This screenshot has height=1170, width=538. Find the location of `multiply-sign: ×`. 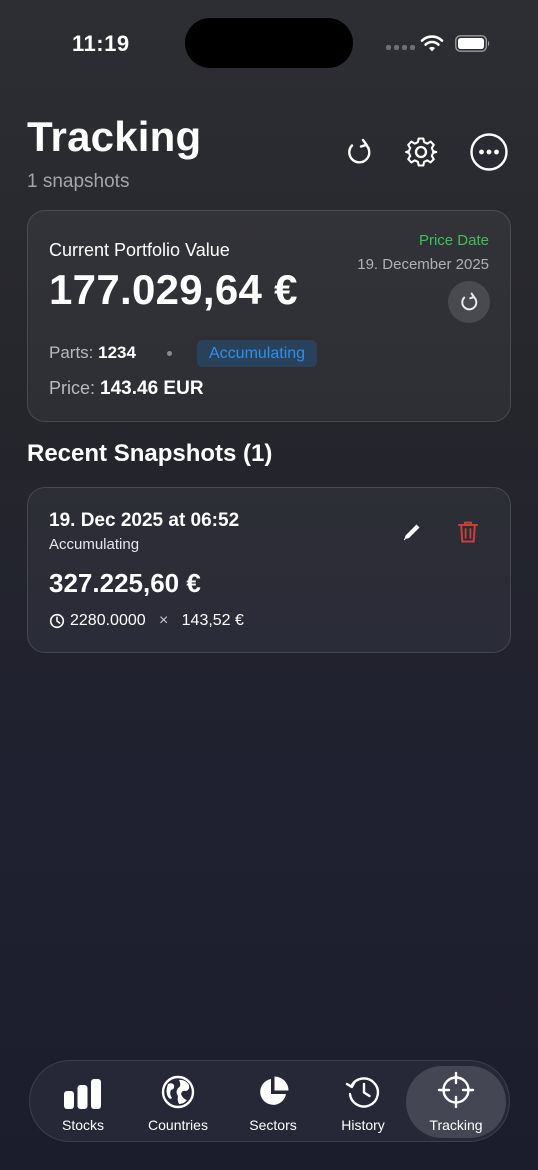

multiply-sign: × is located at coordinates (163, 620).